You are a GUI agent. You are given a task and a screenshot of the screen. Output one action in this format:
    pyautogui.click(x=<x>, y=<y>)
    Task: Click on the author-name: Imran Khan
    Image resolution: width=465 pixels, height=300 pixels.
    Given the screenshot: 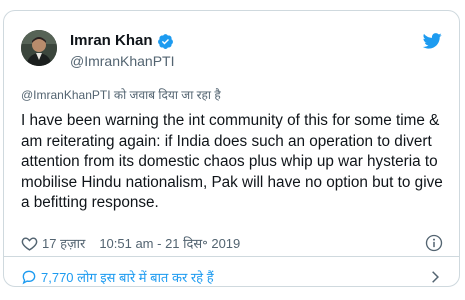 What is the action you would take?
    pyautogui.click(x=111, y=41)
    